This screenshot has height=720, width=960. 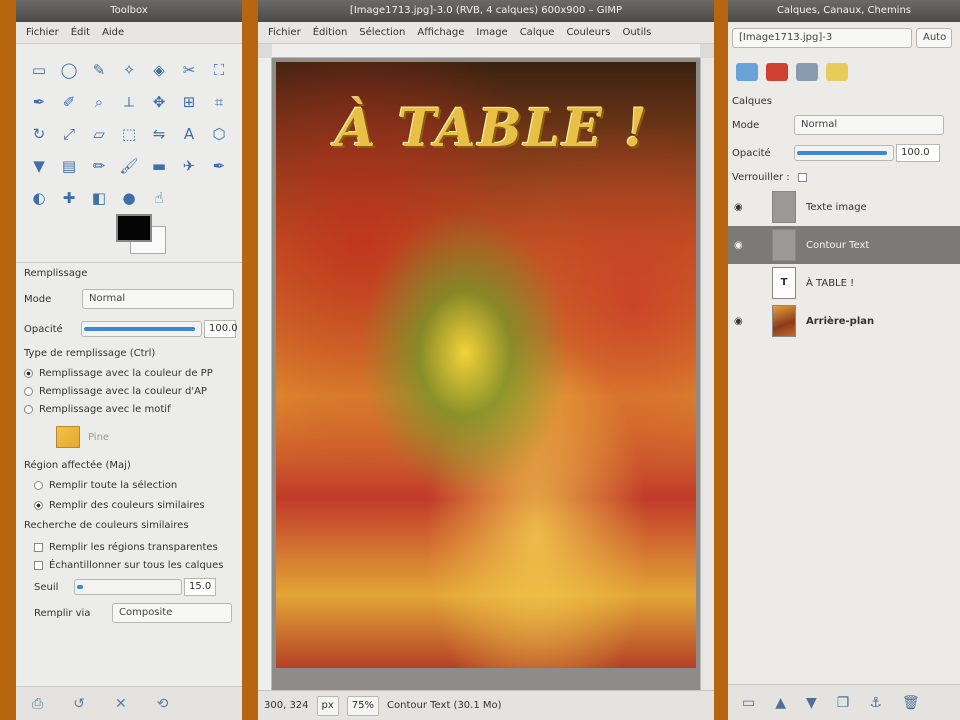 I want to click on airbrush-icon: ✈, so click(x=189, y=166).